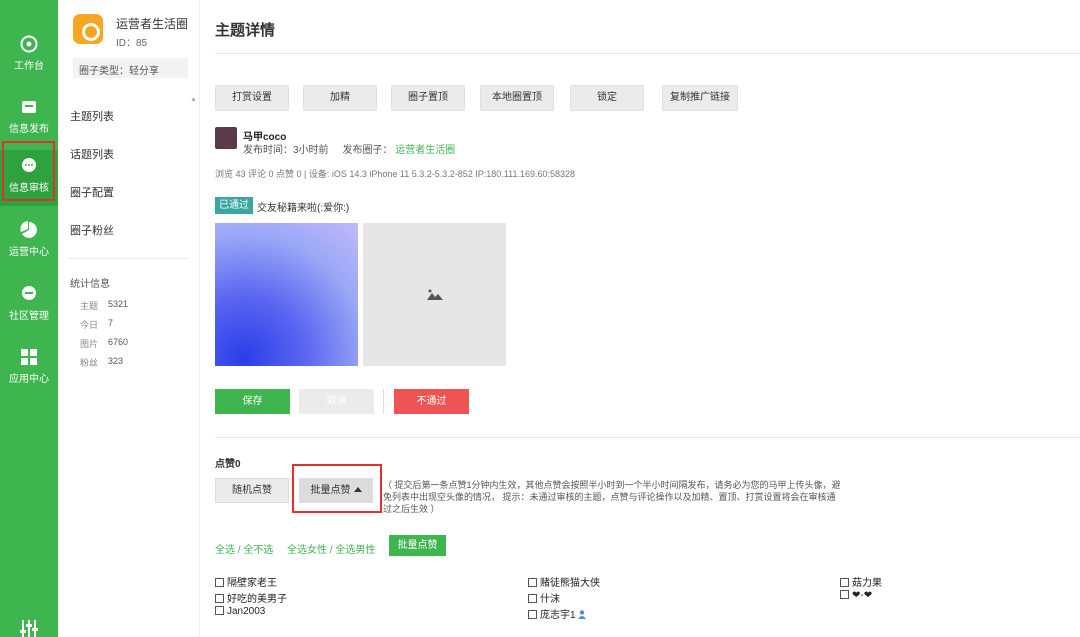 Image resolution: width=1080 pixels, height=637 pixels. I want to click on stat-images: 图片 6760, so click(104, 343).